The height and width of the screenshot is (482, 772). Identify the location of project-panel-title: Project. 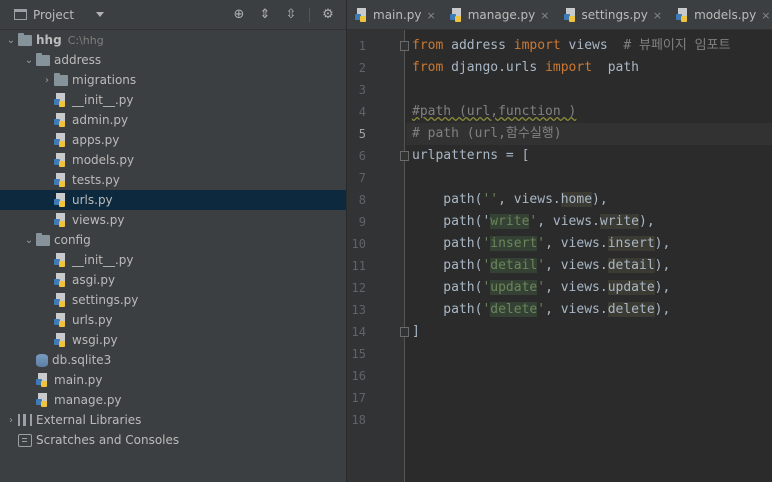
(53, 15).